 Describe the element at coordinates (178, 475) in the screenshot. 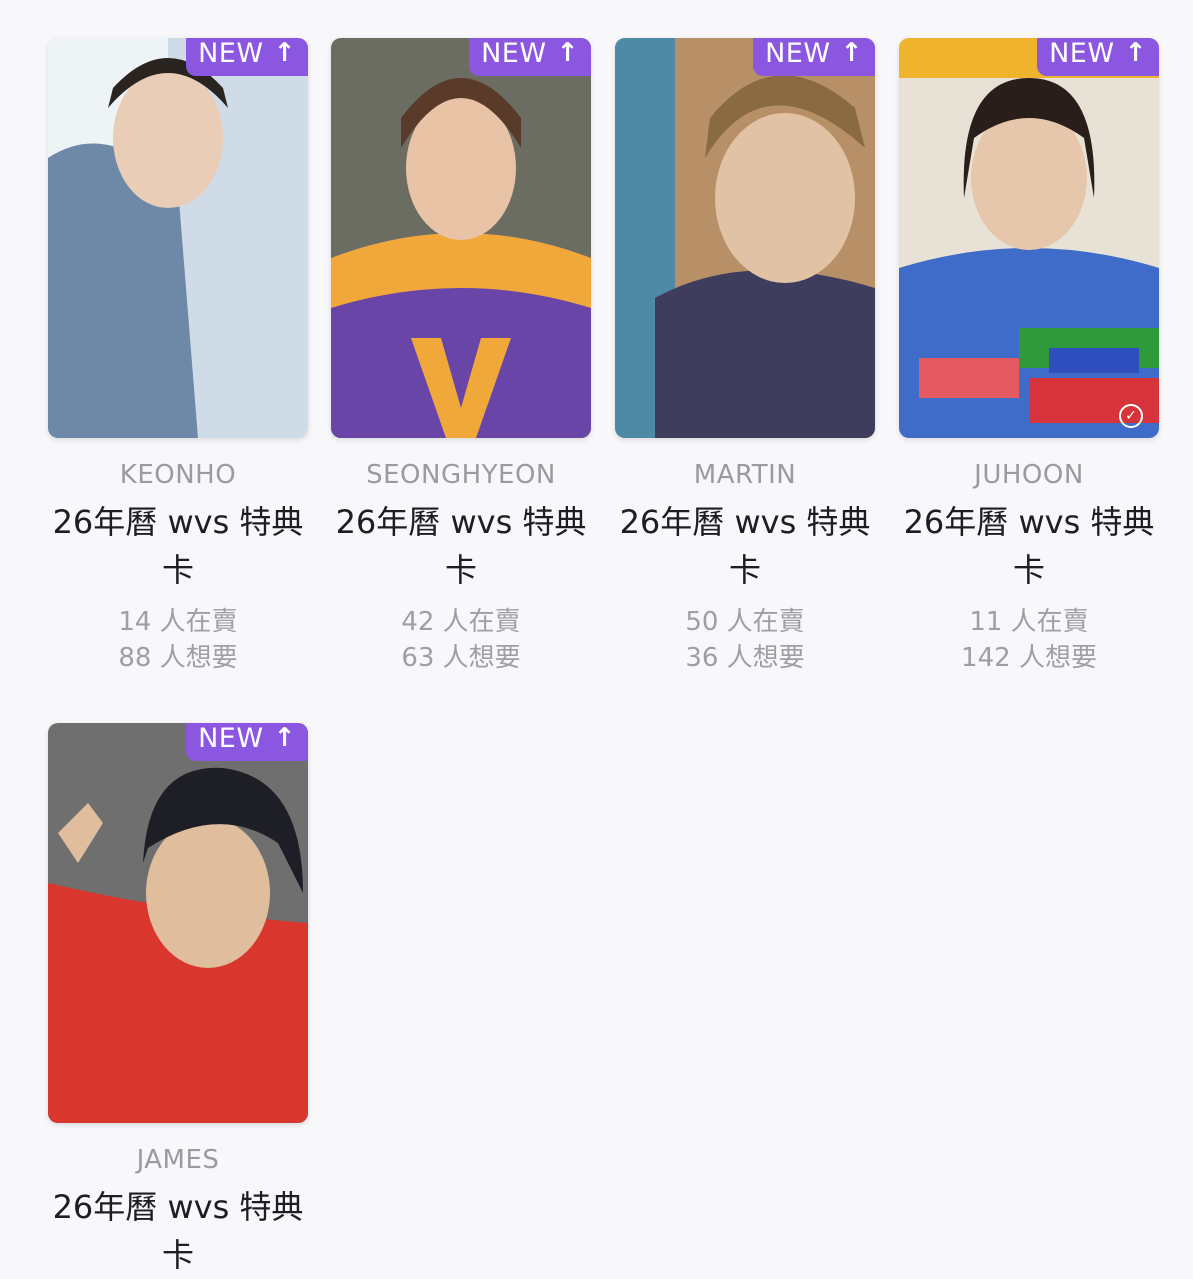

I see `member-name: KEONHO` at that location.